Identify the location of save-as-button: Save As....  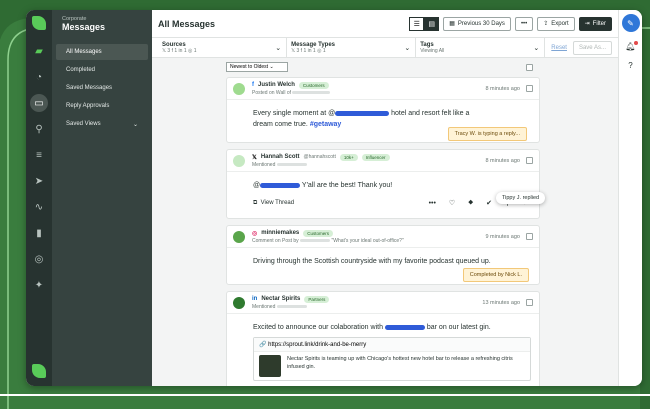
(592, 47).